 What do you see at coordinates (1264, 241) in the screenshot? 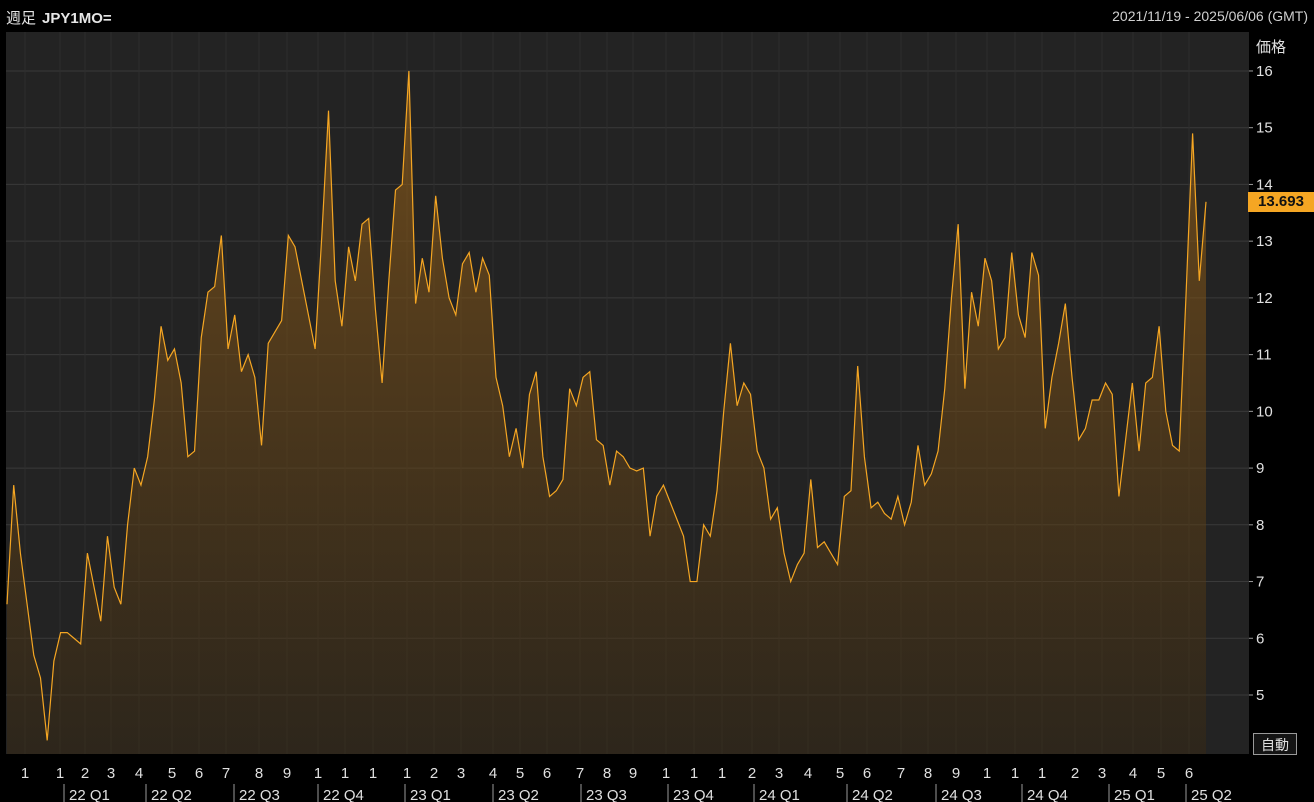
I see `y-tick-label: 13` at bounding box center [1264, 241].